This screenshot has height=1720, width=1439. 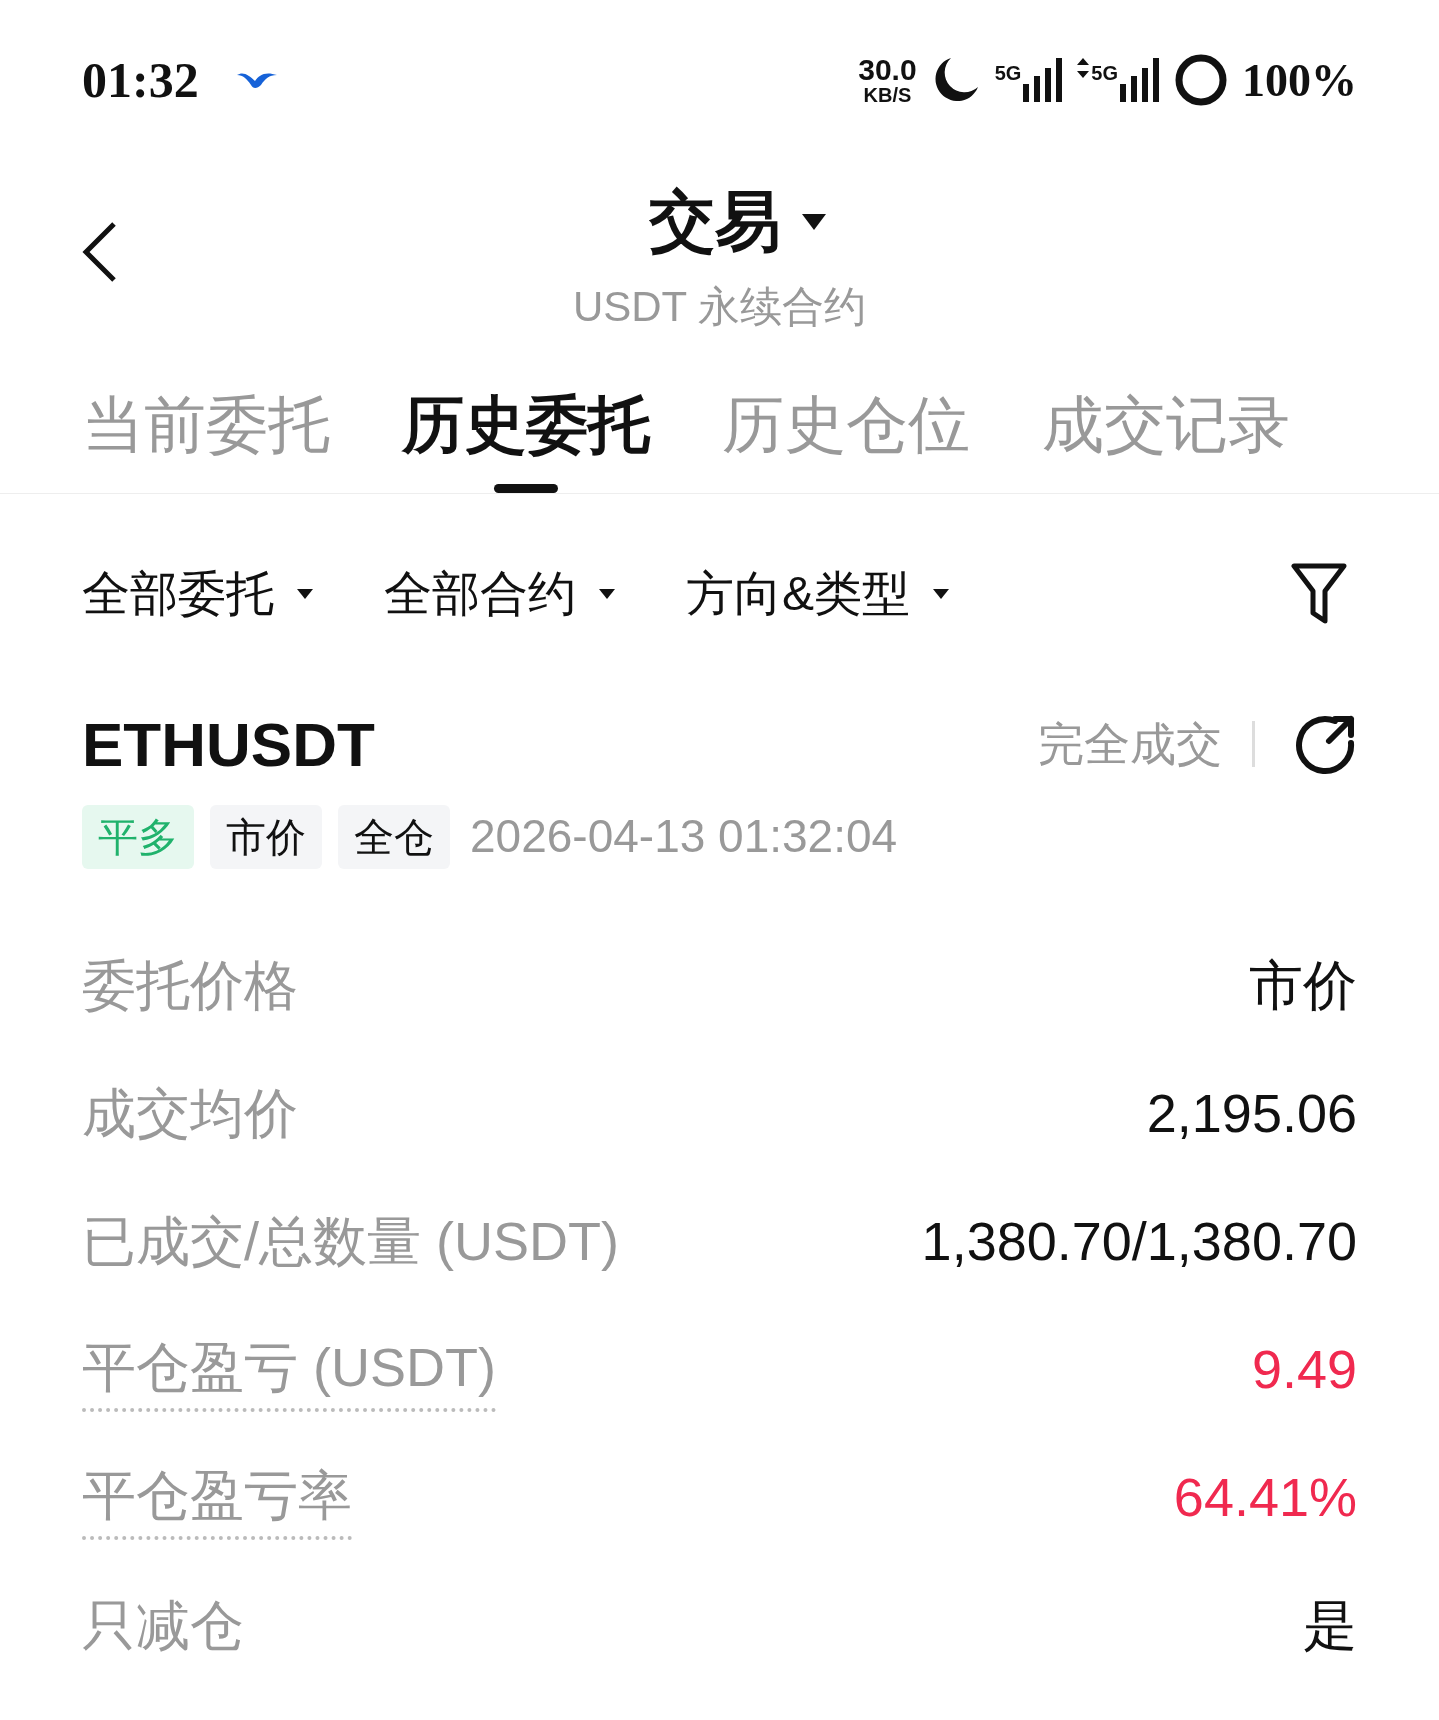 What do you see at coordinates (719, 307) in the screenshot?
I see `subtitle: USDT 永续合约` at bounding box center [719, 307].